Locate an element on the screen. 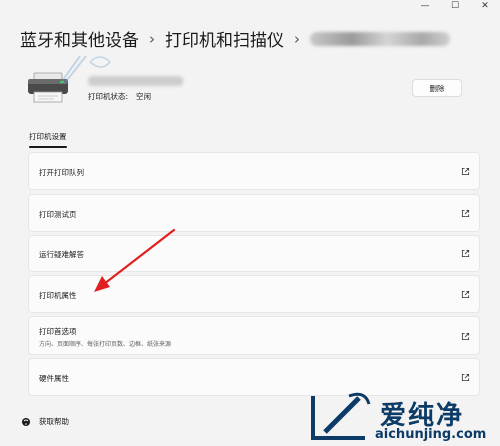 Image resolution: width=500 pixels, height=446 pixels. get-help-label: 获取帮助 is located at coordinates (54, 421).